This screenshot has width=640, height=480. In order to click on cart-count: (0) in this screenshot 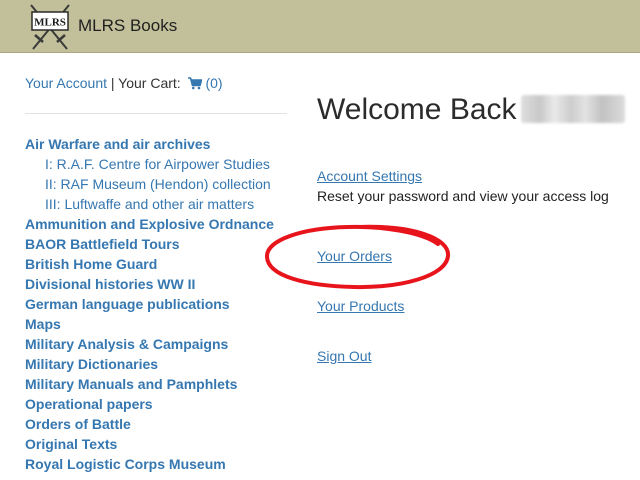, I will do `click(214, 83)`.